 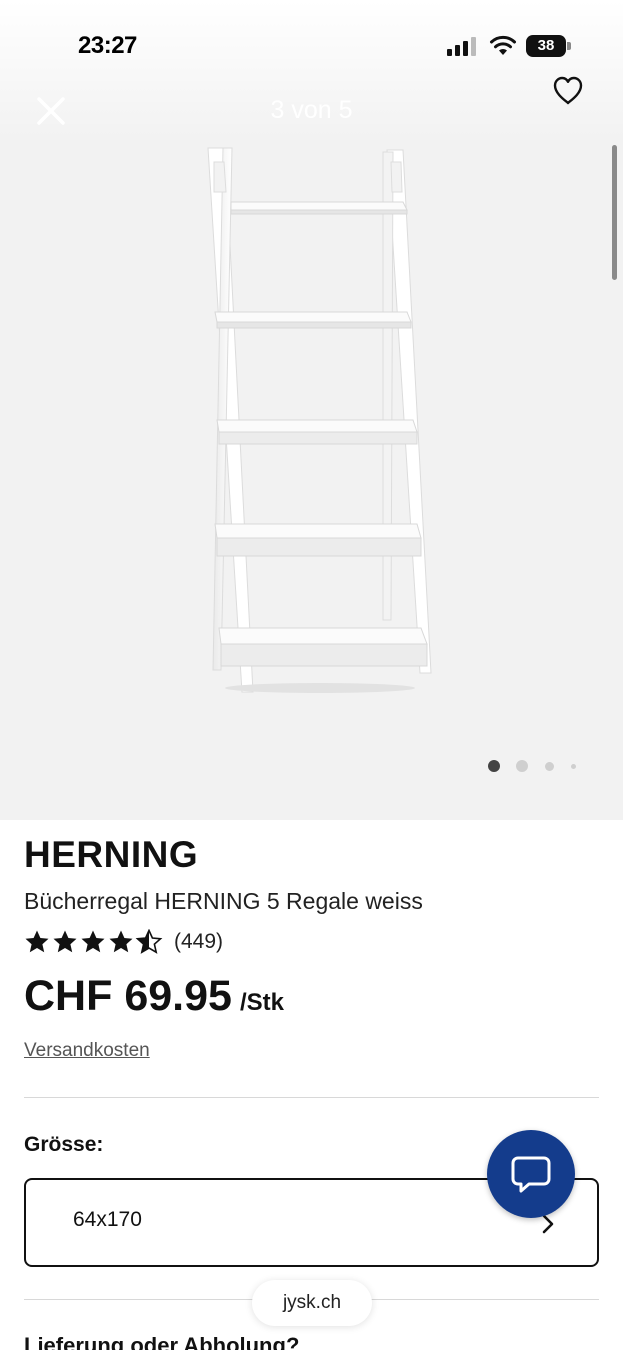 What do you see at coordinates (568, 90) in the screenshot?
I see `heart-icon` at bounding box center [568, 90].